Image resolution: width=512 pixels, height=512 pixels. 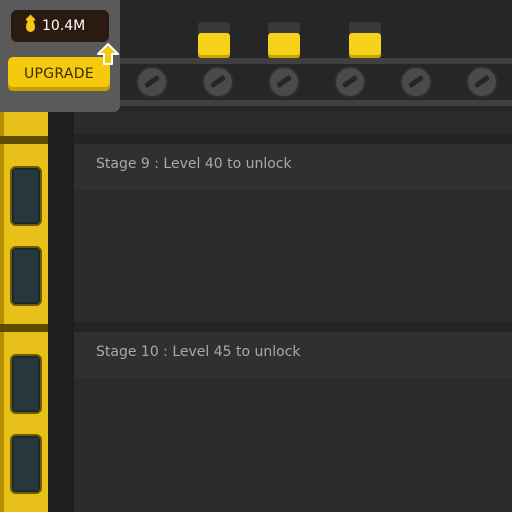 I want to click on tower-shaft-gap, so click(x=61, y=312).